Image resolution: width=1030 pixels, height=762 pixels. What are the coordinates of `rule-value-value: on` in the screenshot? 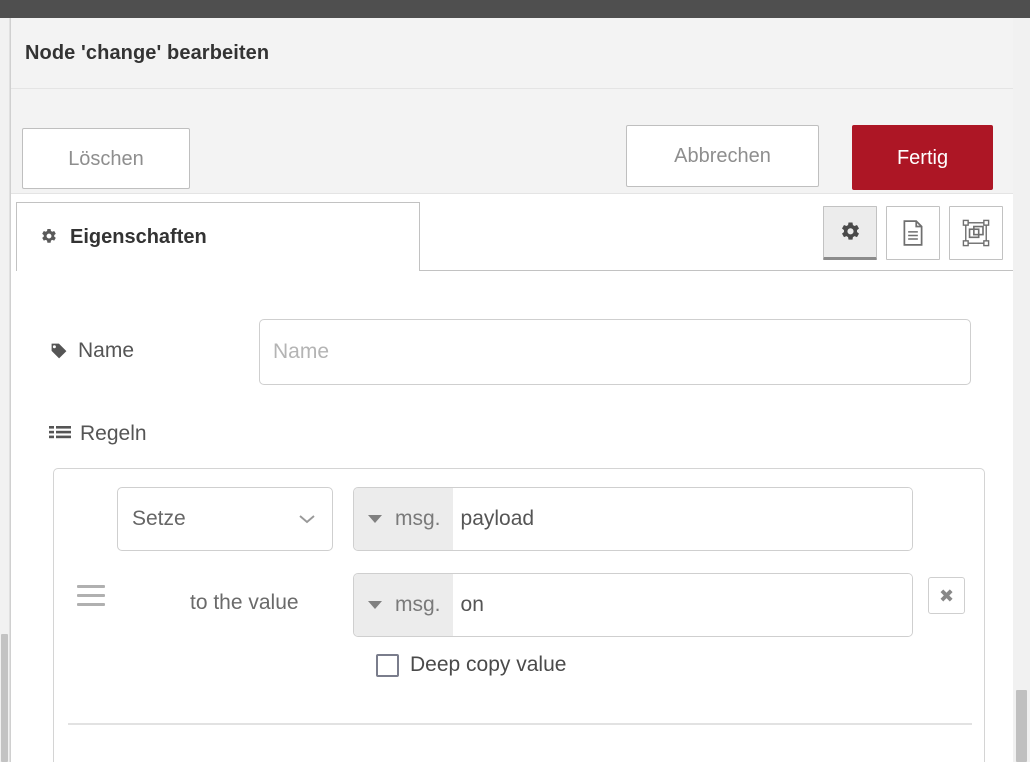 It's located at (682, 605).